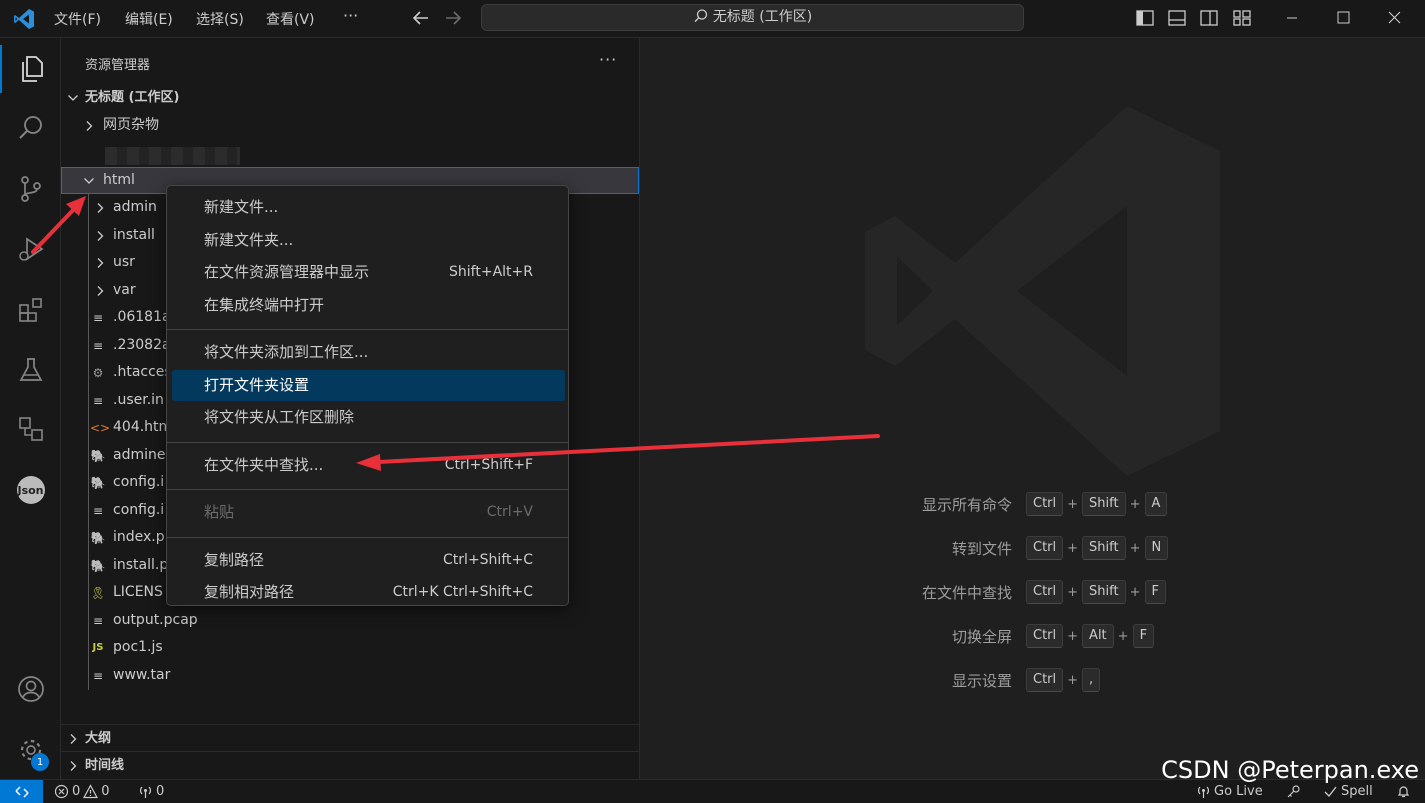 The image size is (1425, 803). I want to click on check-icon, so click(1330, 791).